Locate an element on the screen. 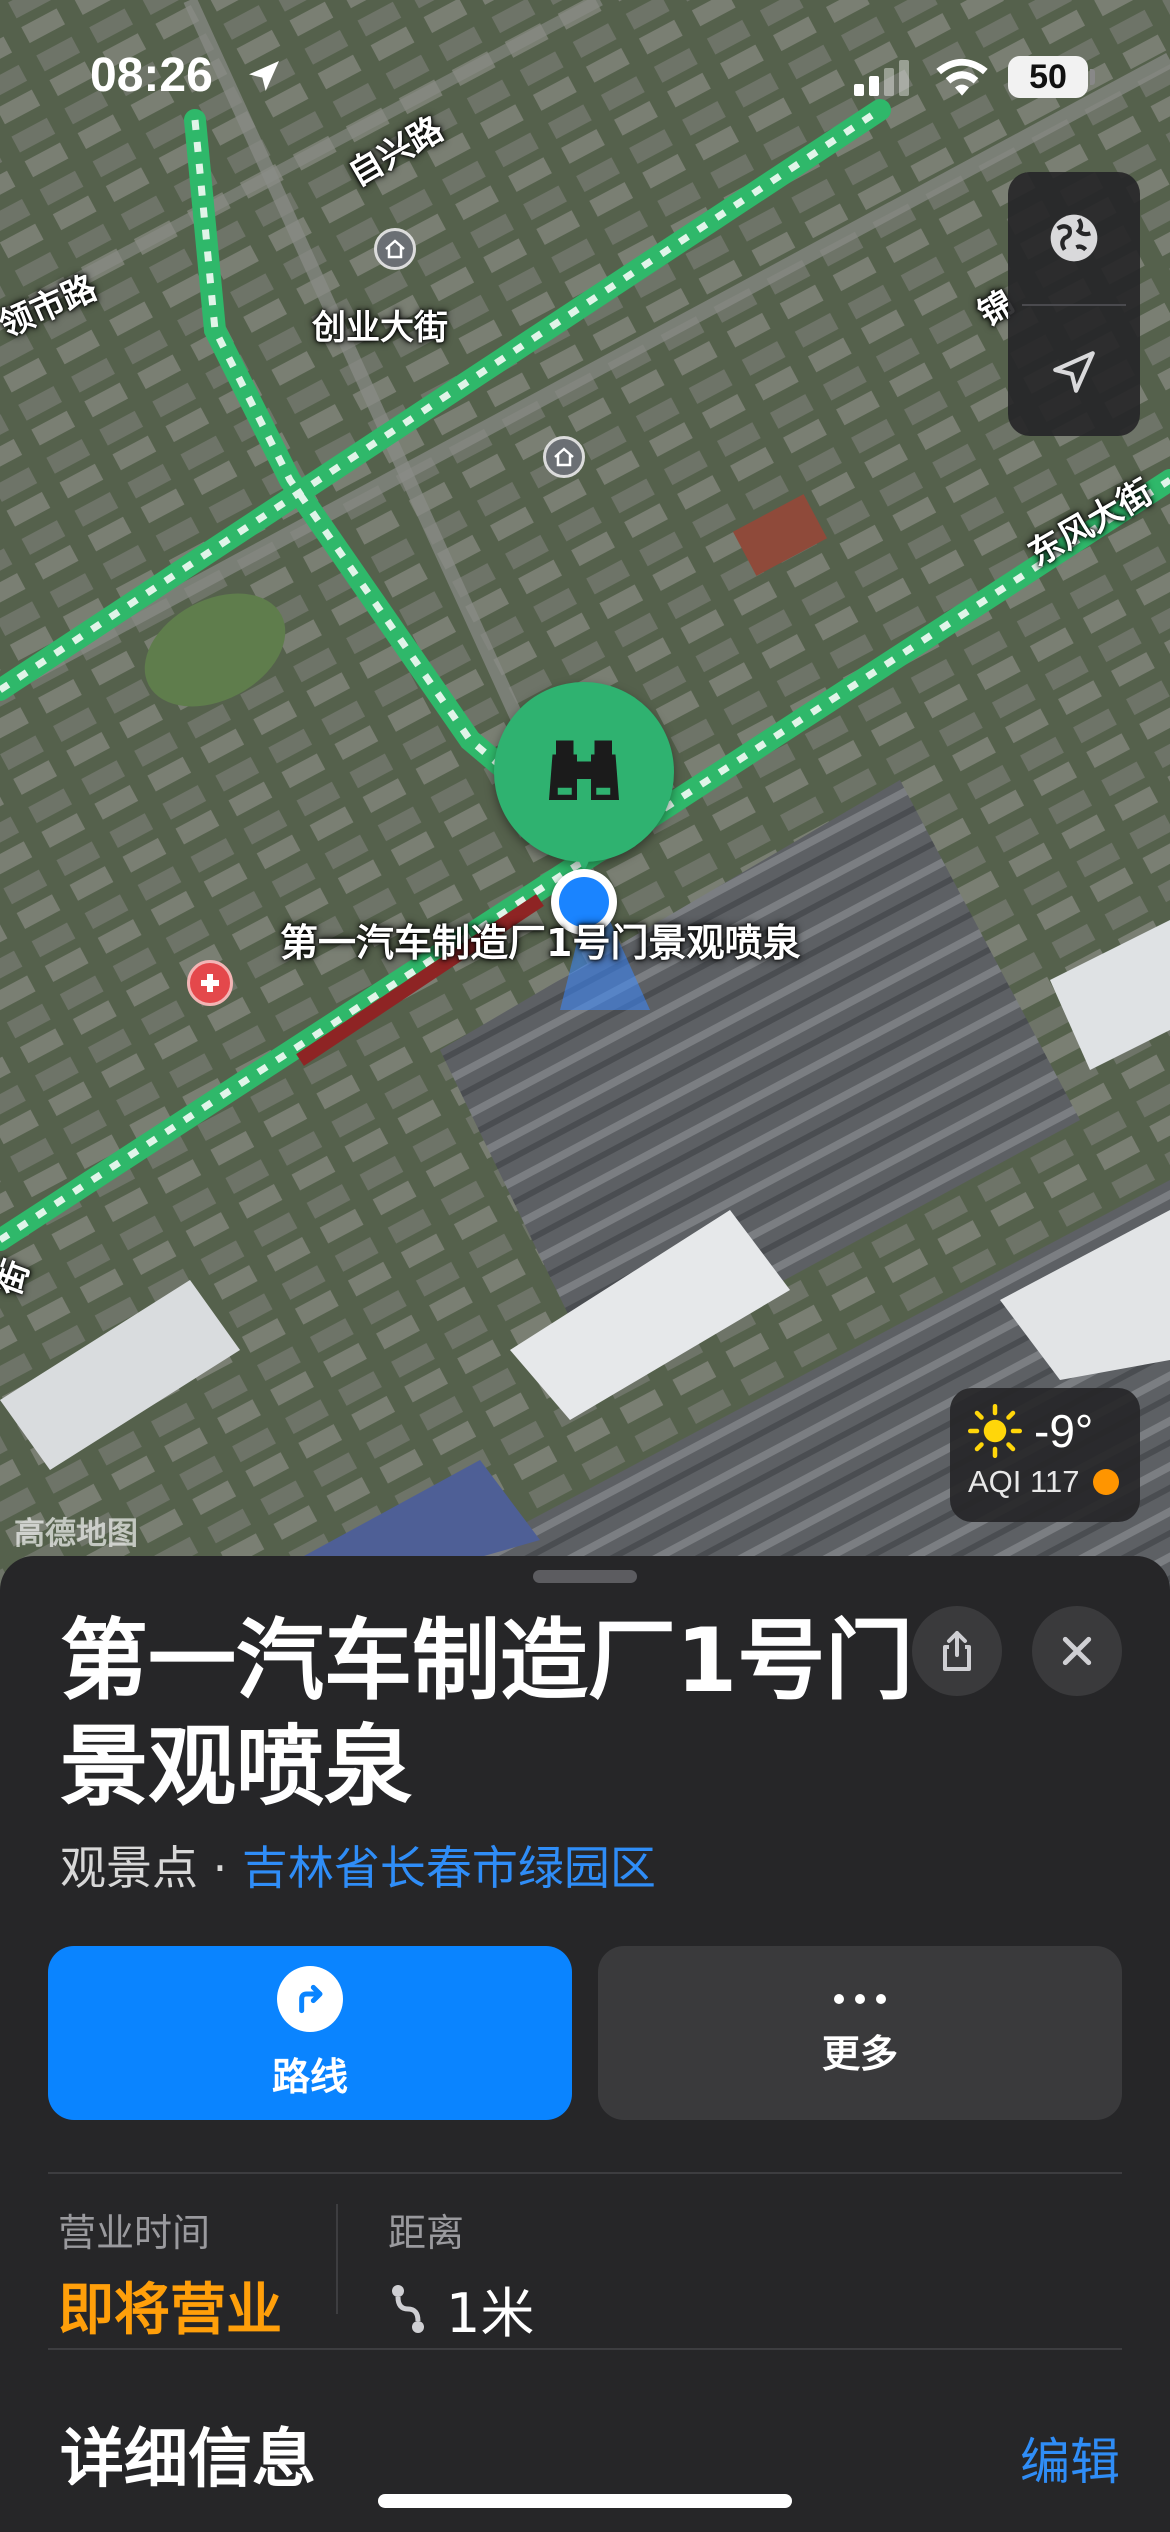 The image size is (1170, 2532). wifi-icon is located at coordinates (962, 77).